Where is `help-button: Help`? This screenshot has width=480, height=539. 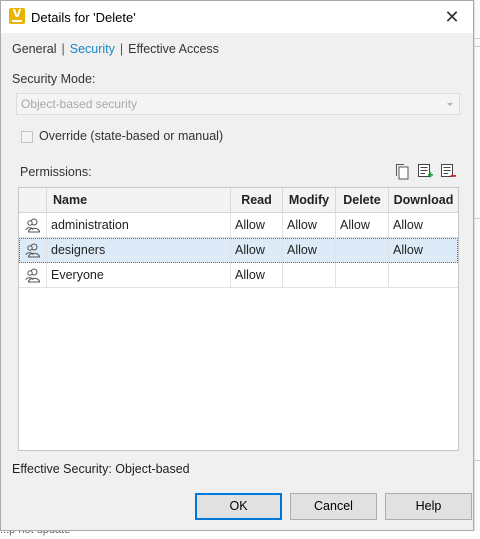
help-button: Help is located at coordinates (428, 506).